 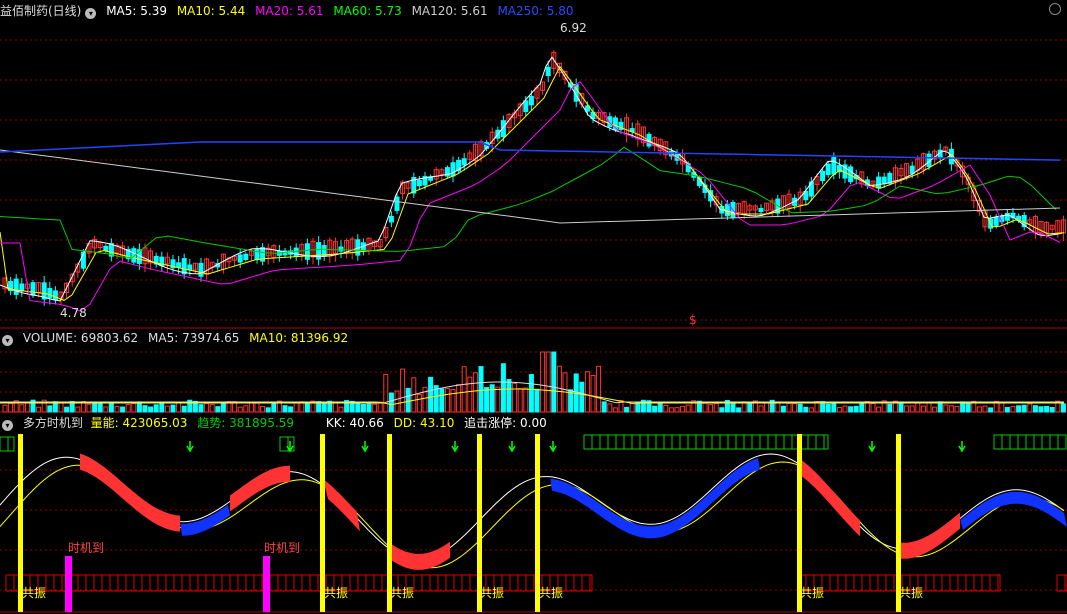 What do you see at coordinates (211, 11) in the screenshot?
I see `ma10-label: MA10: 5.44` at bounding box center [211, 11].